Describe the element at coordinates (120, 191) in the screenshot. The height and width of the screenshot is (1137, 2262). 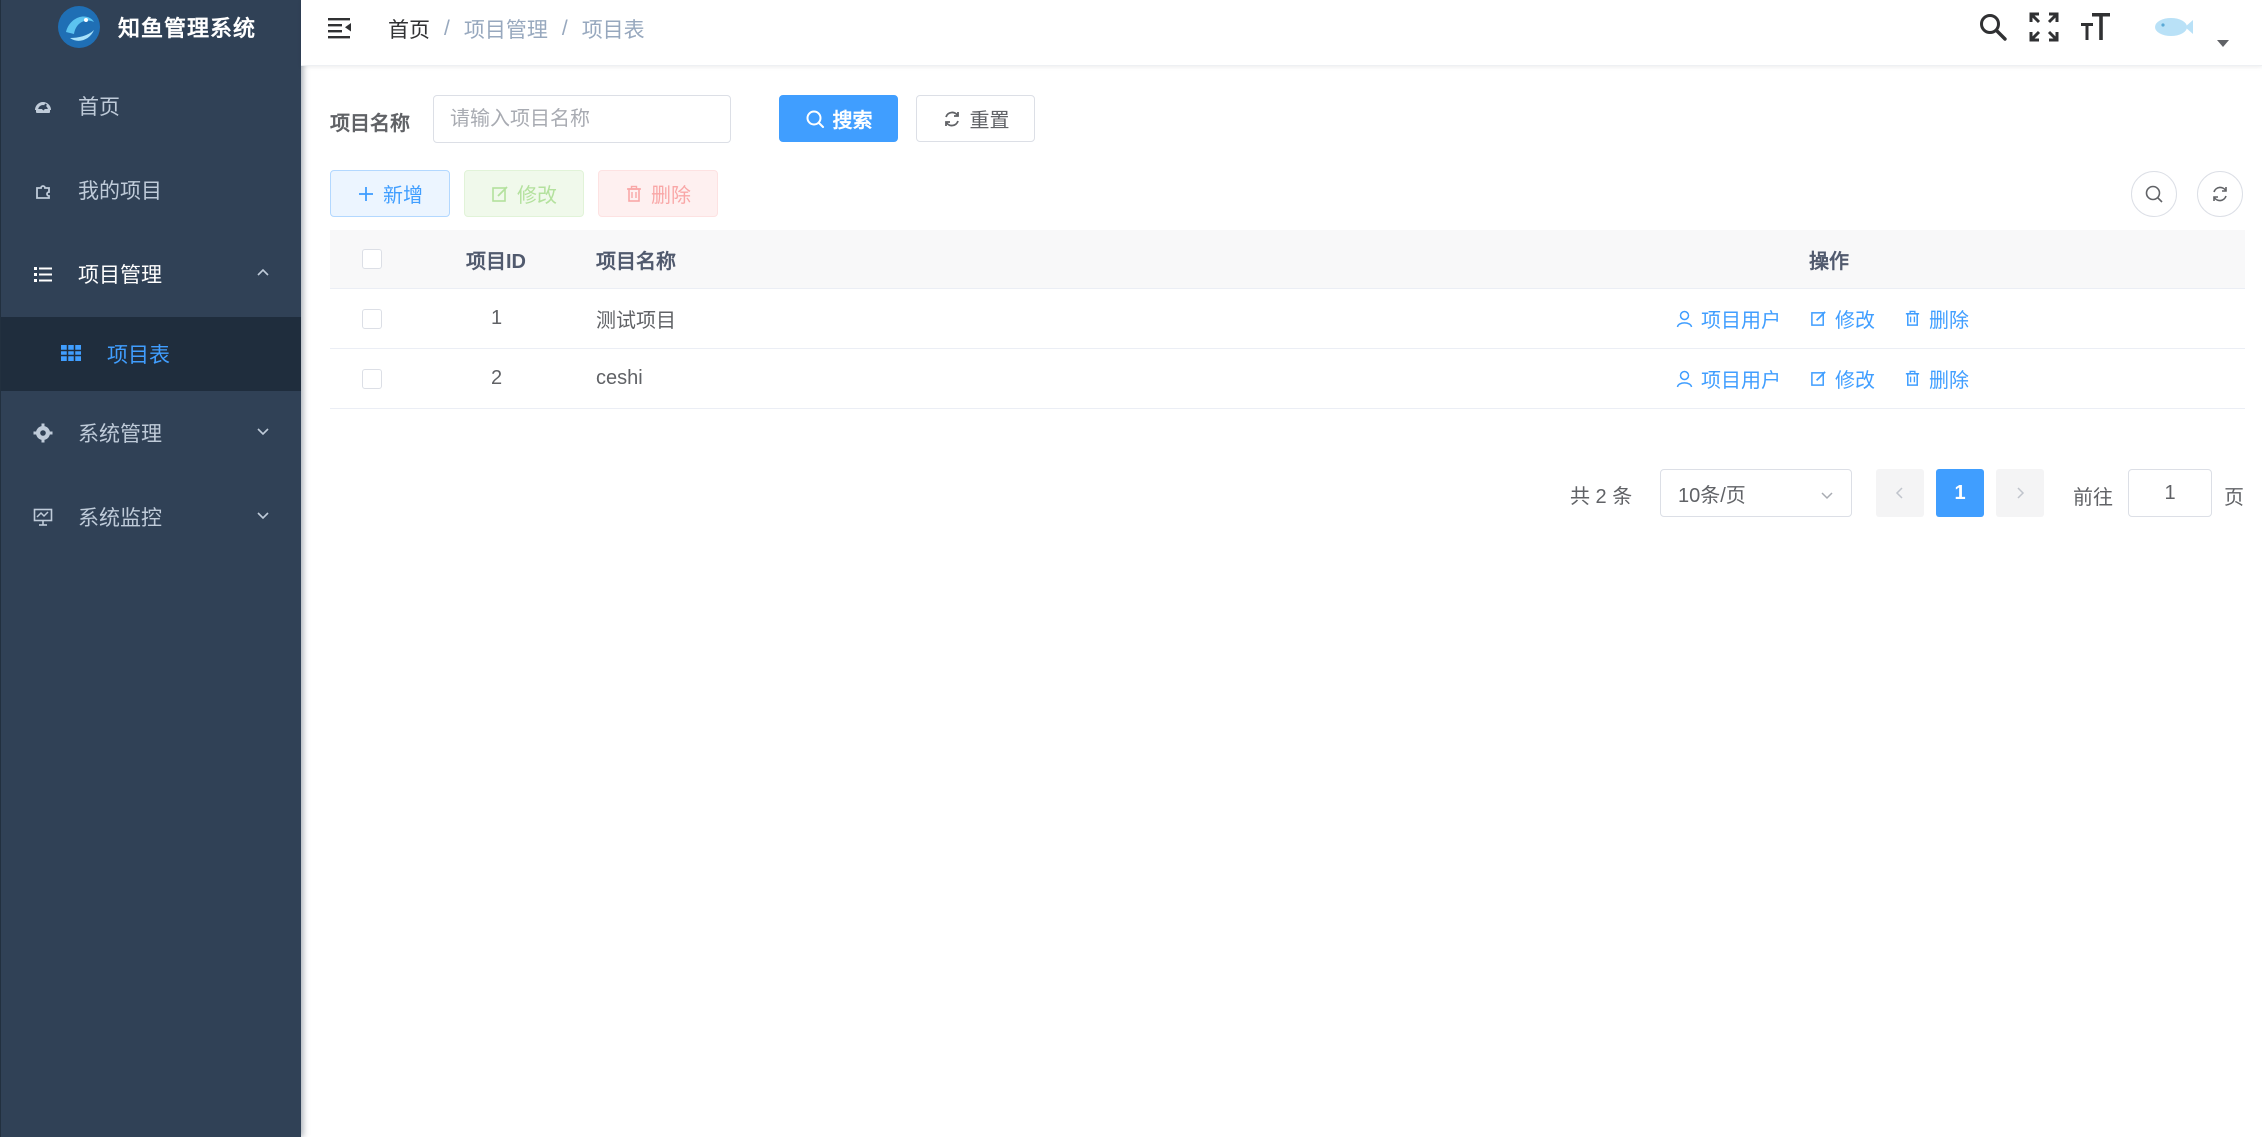
I see `sidebar-item-label: 我的项目` at that location.